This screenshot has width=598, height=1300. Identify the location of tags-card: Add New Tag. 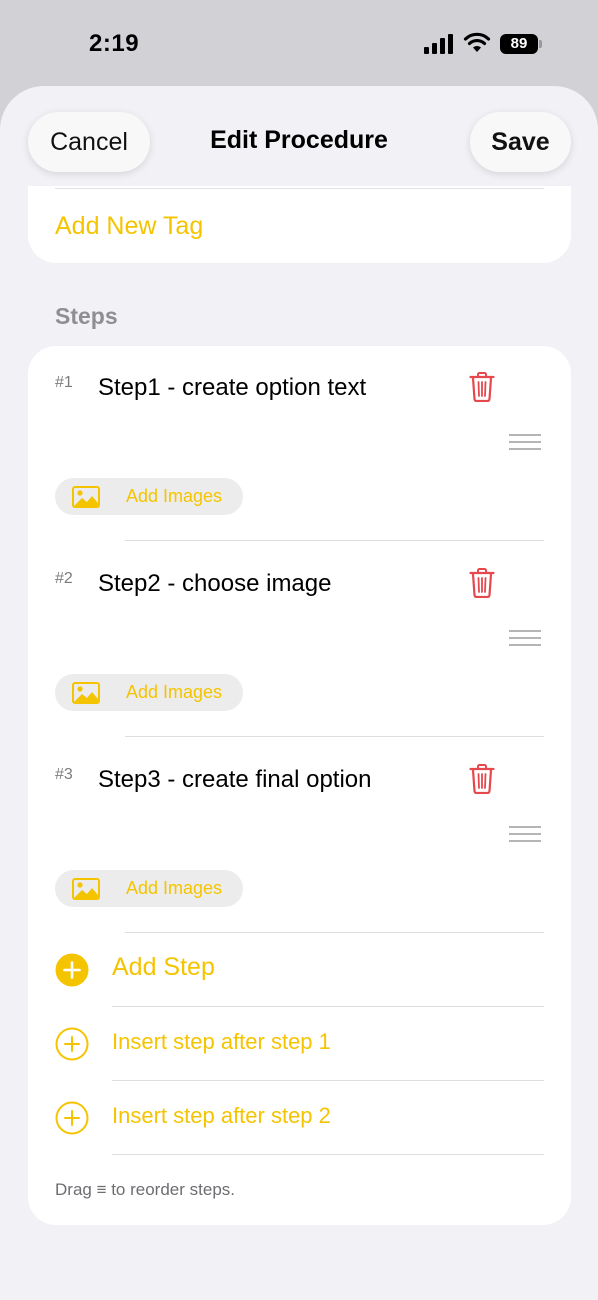
(299, 224).